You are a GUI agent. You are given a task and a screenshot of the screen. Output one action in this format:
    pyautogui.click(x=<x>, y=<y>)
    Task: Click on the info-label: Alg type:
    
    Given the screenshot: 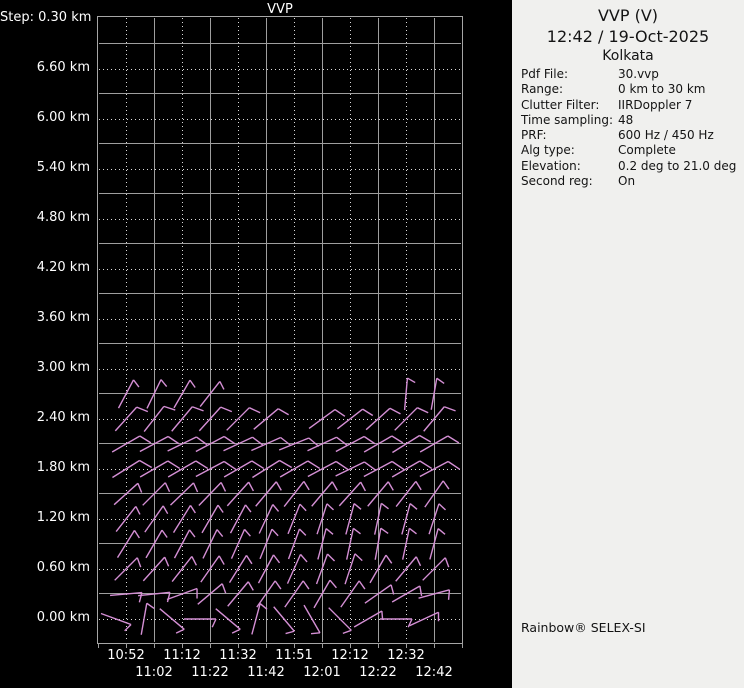 What is the action you would take?
    pyautogui.click(x=548, y=150)
    